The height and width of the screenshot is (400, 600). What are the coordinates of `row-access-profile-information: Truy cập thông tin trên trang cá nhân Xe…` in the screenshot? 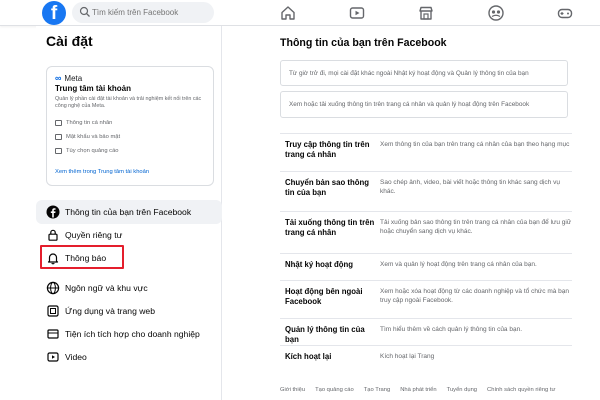 It's located at (426, 152).